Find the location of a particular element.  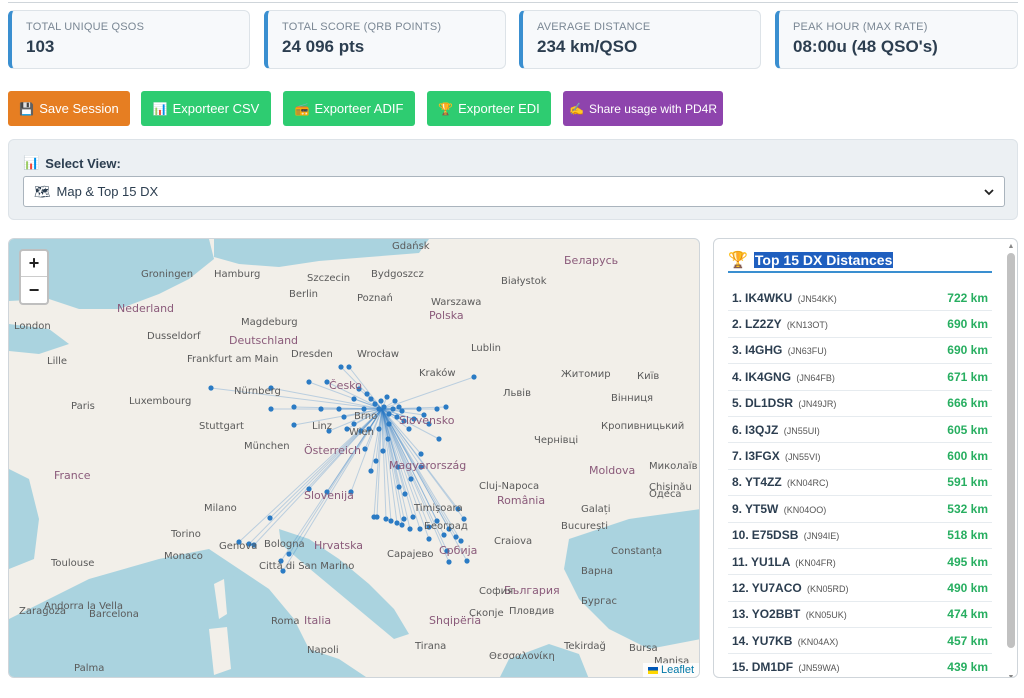

map-label: London is located at coordinates (32, 326).